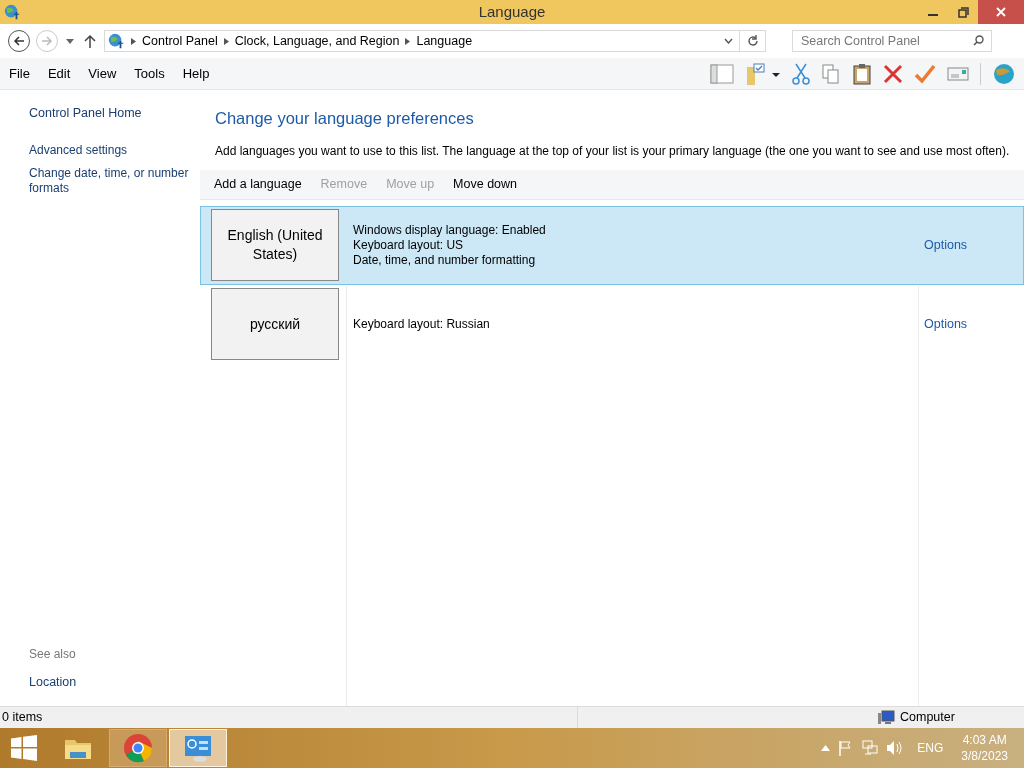  Describe the element at coordinates (450, 230) in the screenshot. I see `language-detail: Windows display language: Enabled` at that location.